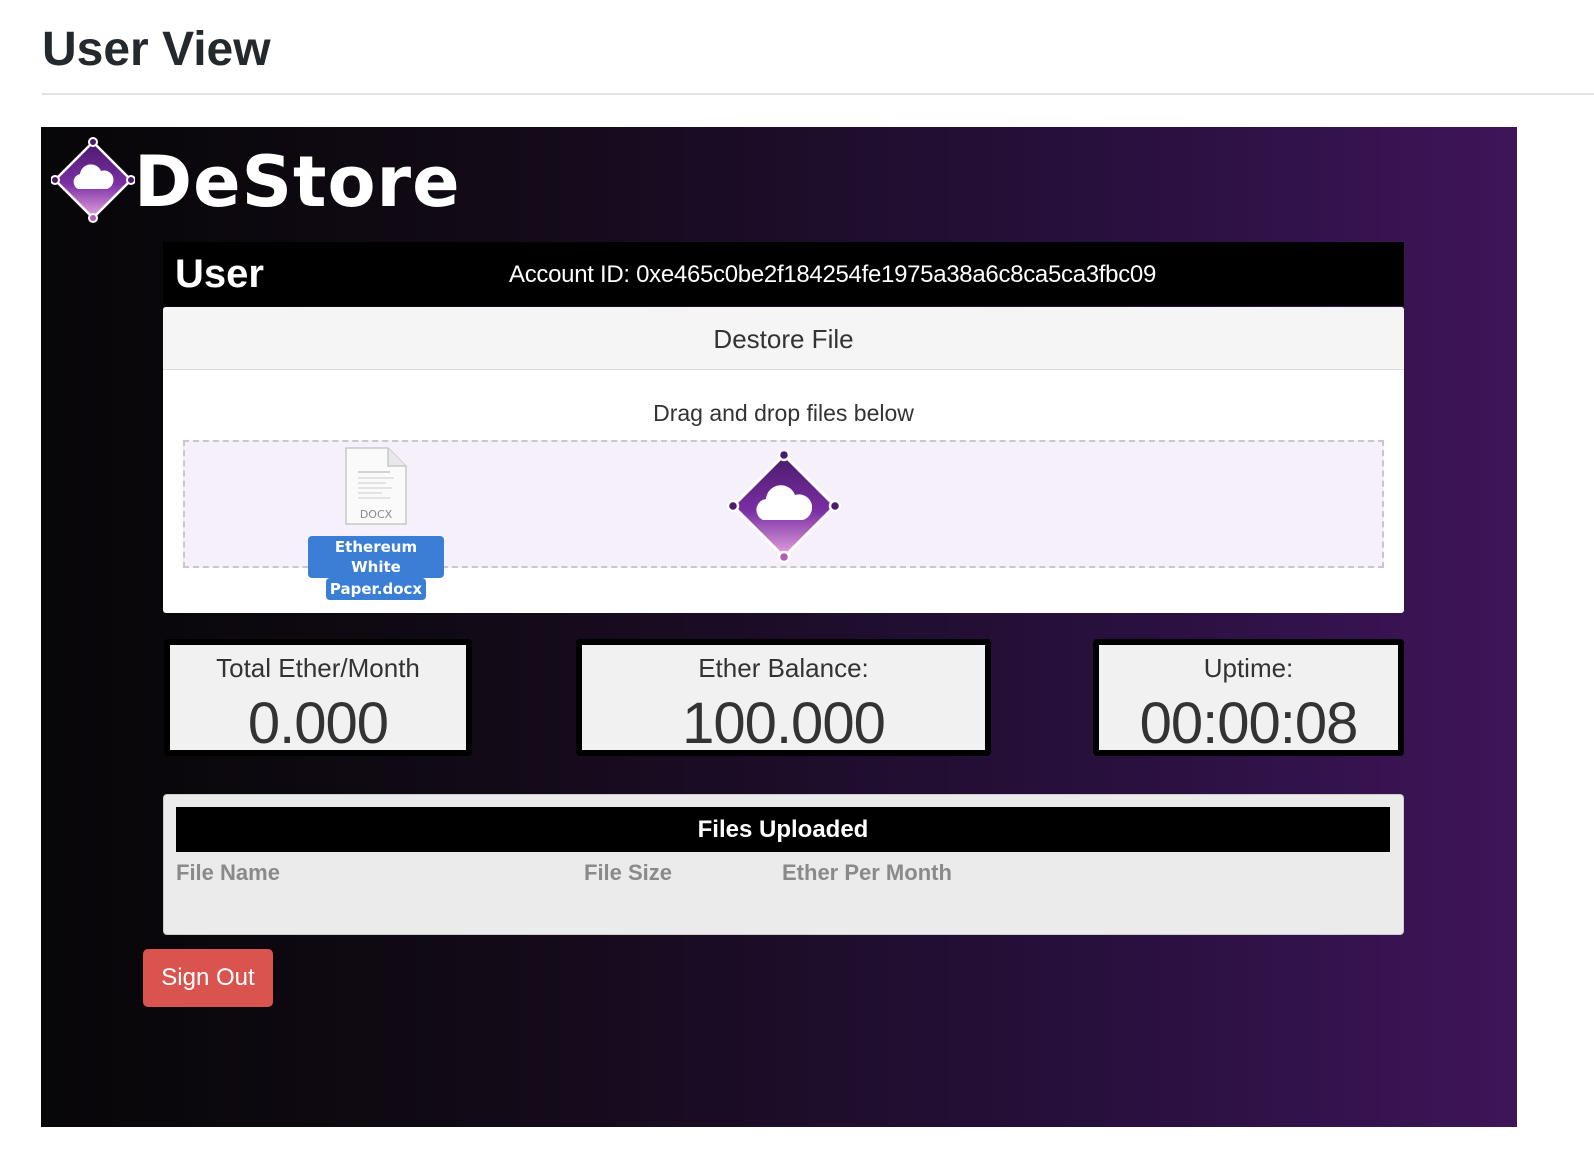 This screenshot has width=1594, height=1176. What do you see at coordinates (376, 589) in the screenshot?
I see `file-name-line2: Paper.docx` at bounding box center [376, 589].